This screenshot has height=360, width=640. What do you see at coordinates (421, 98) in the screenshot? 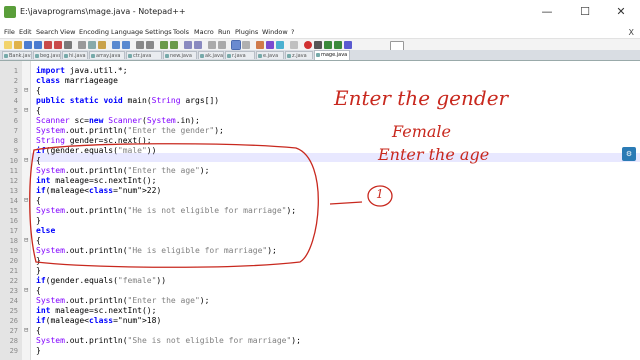
I see `annotation-enter-gender: Enter the gender` at bounding box center [421, 98].